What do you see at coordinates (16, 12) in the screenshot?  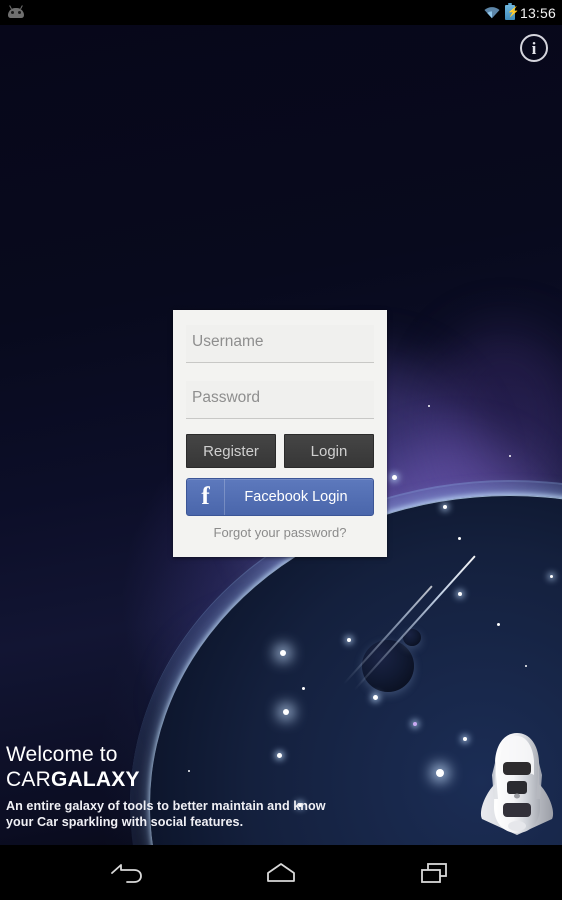 I see `android-robot-icon` at bounding box center [16, 12].